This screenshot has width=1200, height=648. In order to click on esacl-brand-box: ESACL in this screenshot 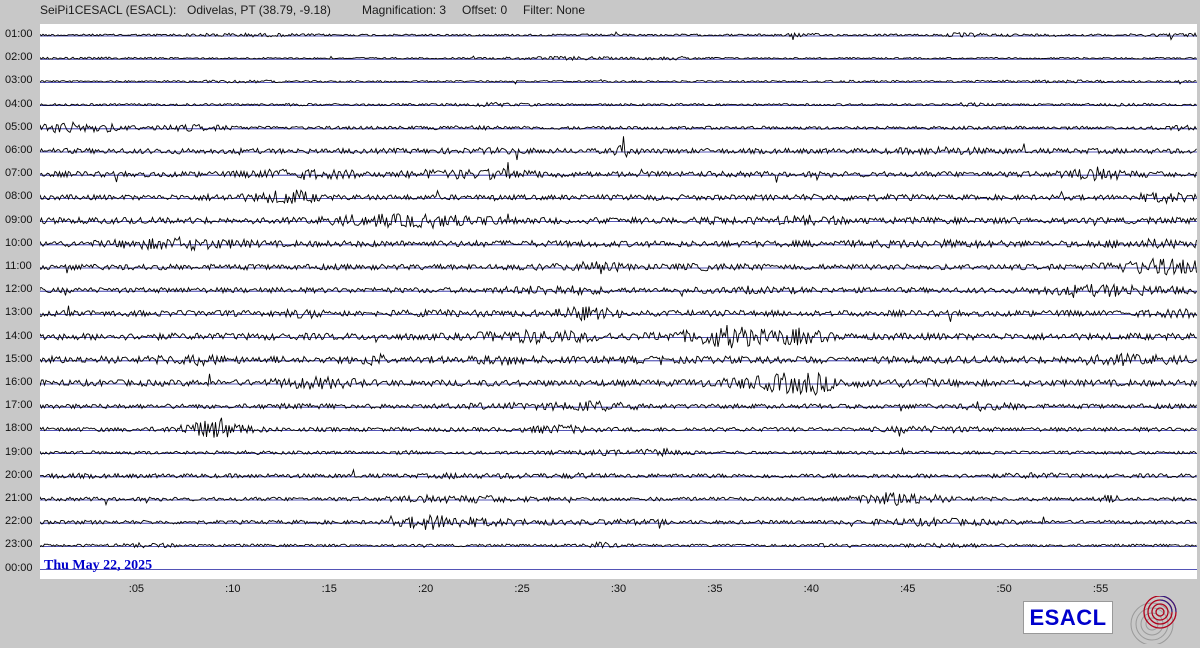, I will do `click(1068, 617)`.